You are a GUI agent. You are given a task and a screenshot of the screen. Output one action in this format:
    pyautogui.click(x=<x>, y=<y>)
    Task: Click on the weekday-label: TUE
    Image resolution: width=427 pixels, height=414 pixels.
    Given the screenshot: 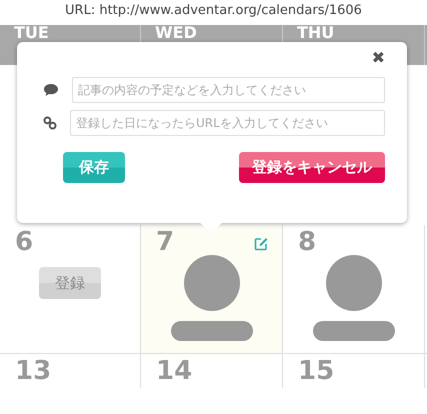 What is the action you would take?
    pyautogui.click(x=32, y=33)
    